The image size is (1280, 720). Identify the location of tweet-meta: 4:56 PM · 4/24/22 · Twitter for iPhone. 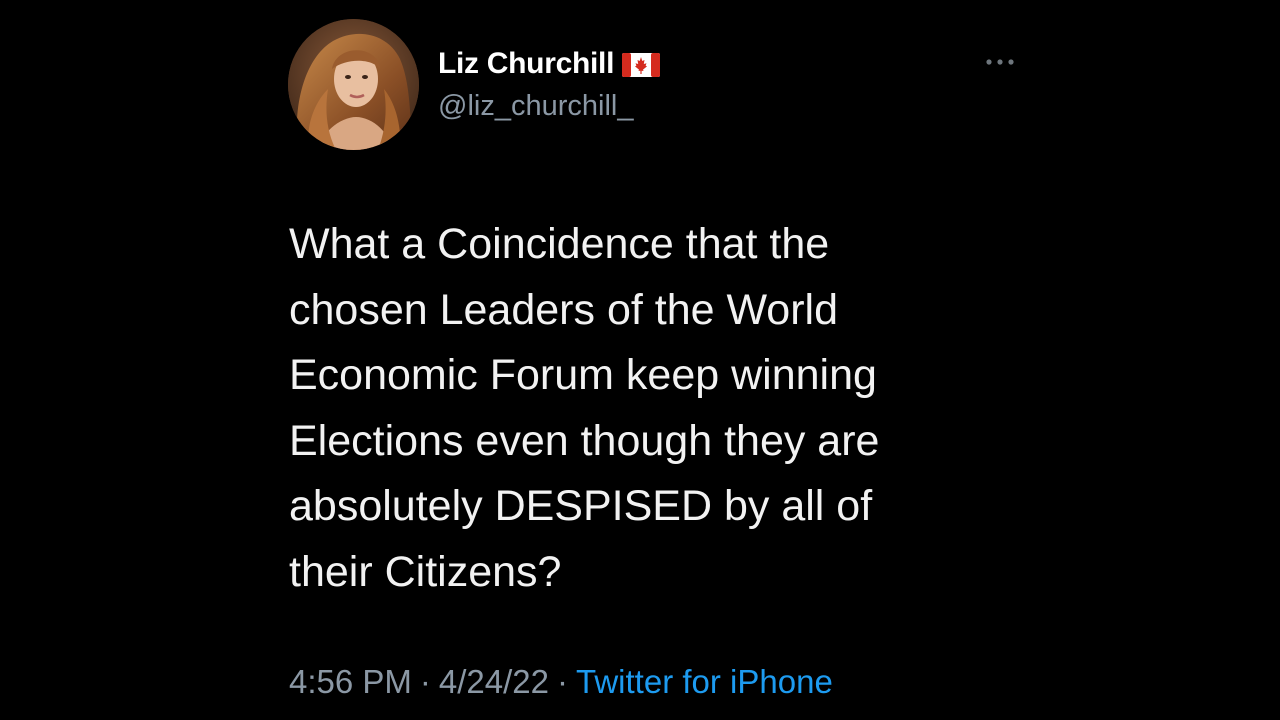
(561, 682).